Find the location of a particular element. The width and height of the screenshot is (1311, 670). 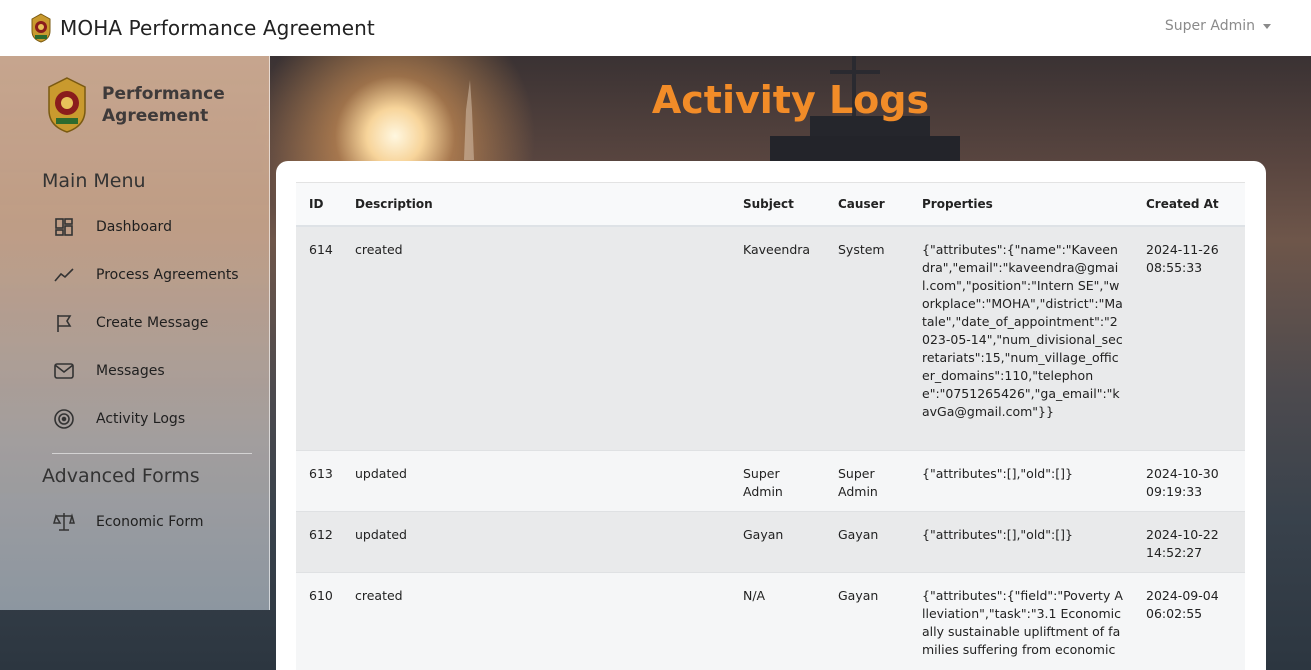

sidebar-item-process-agreements: Process Agreements is located at coordinates (145, 275).